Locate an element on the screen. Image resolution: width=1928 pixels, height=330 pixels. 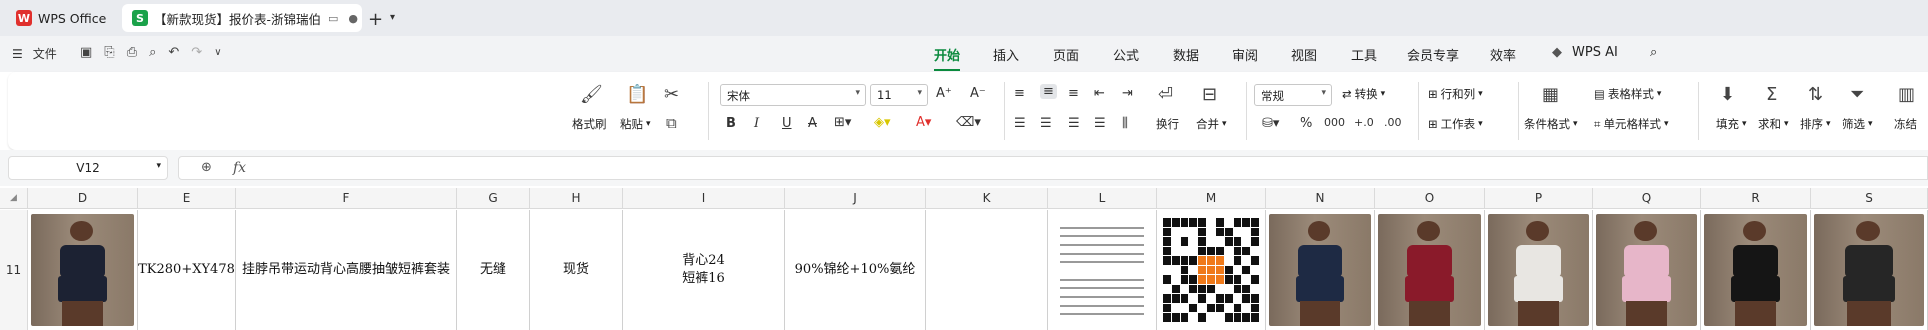
tab-review: 审阅 is located at coordinates (1245, 54).